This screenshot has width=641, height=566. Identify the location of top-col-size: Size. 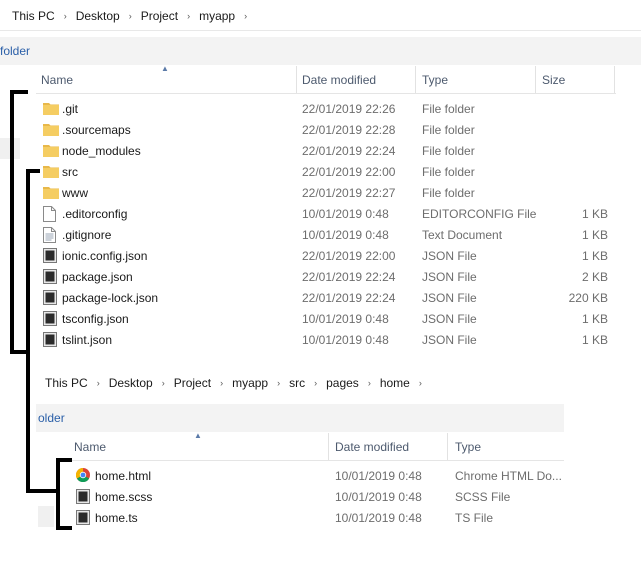
(553, 80).